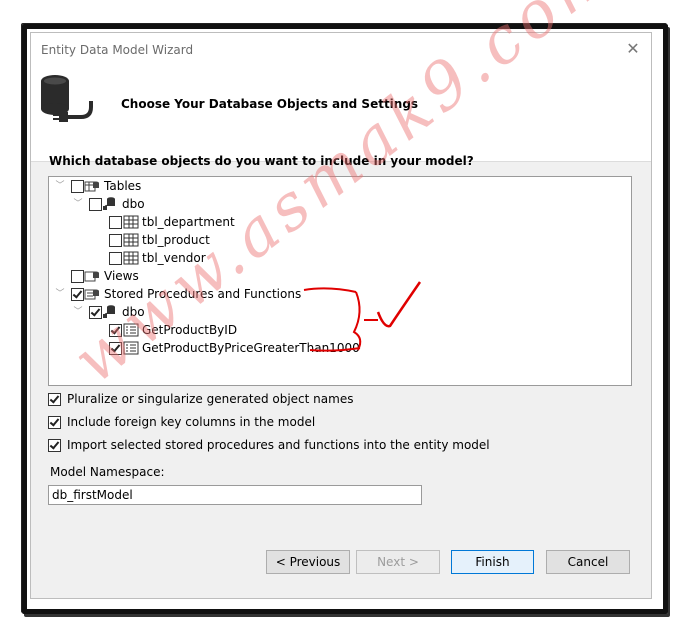  What do you see at coordinates (341, 50) in the screenshot?
I see `title-bar: Entity Data Model Wizard ✕` at bounding box center [341, 50].